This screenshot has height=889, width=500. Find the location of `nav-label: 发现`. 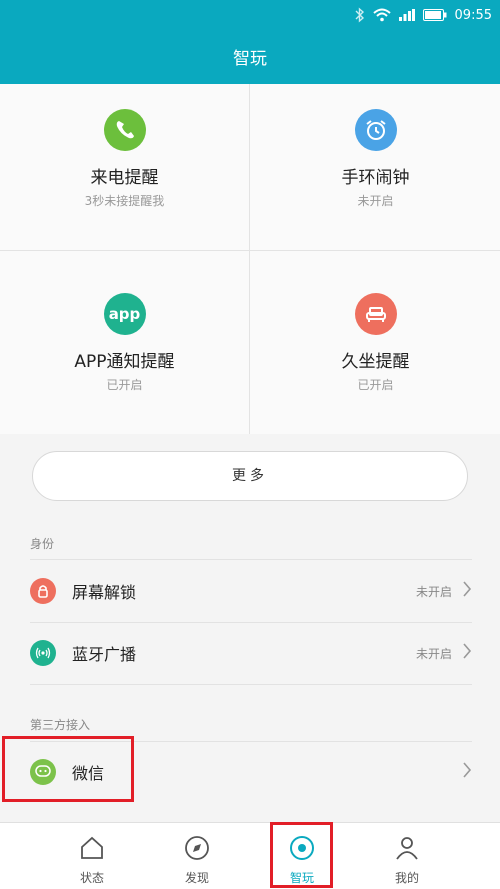

nav-label: 发现 is located at coordinates (196, 878).